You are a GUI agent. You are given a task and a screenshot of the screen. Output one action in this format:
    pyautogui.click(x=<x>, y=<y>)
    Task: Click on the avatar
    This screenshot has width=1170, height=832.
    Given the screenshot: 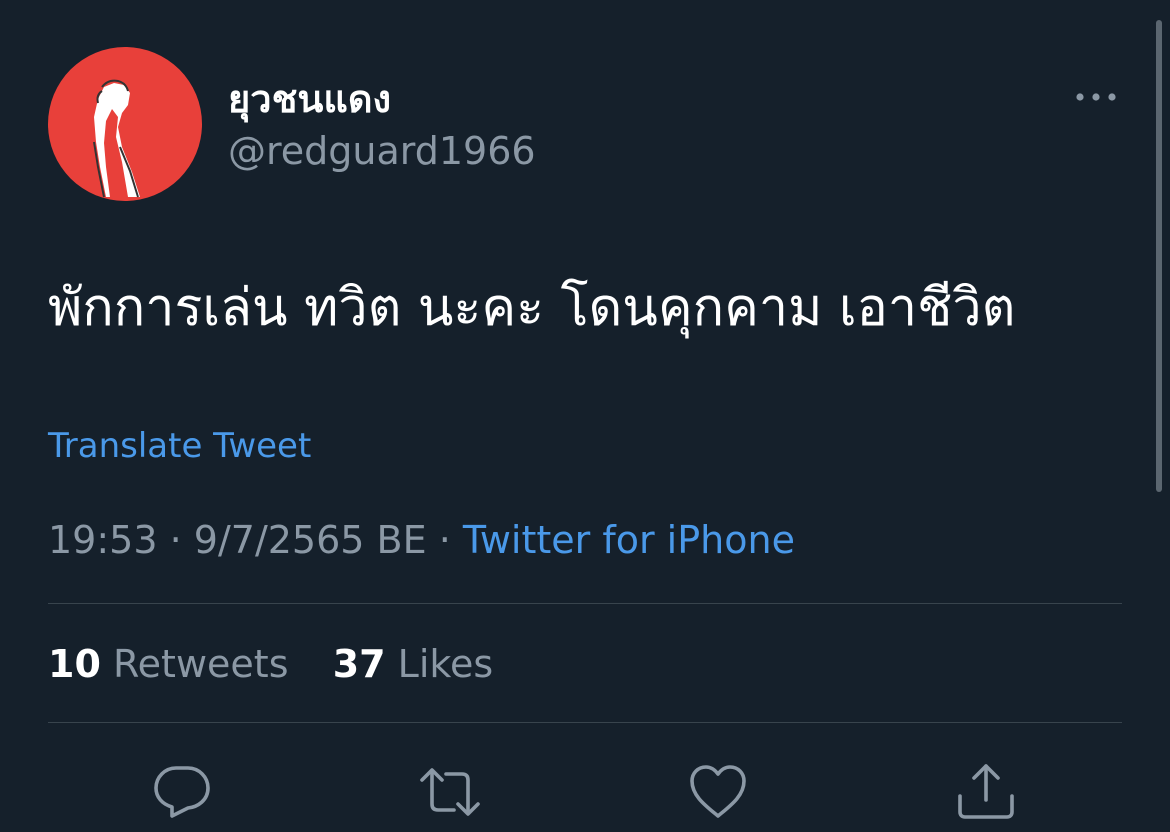 What is the action you would take?
    pyautogui.click(x=125, y=124)
    